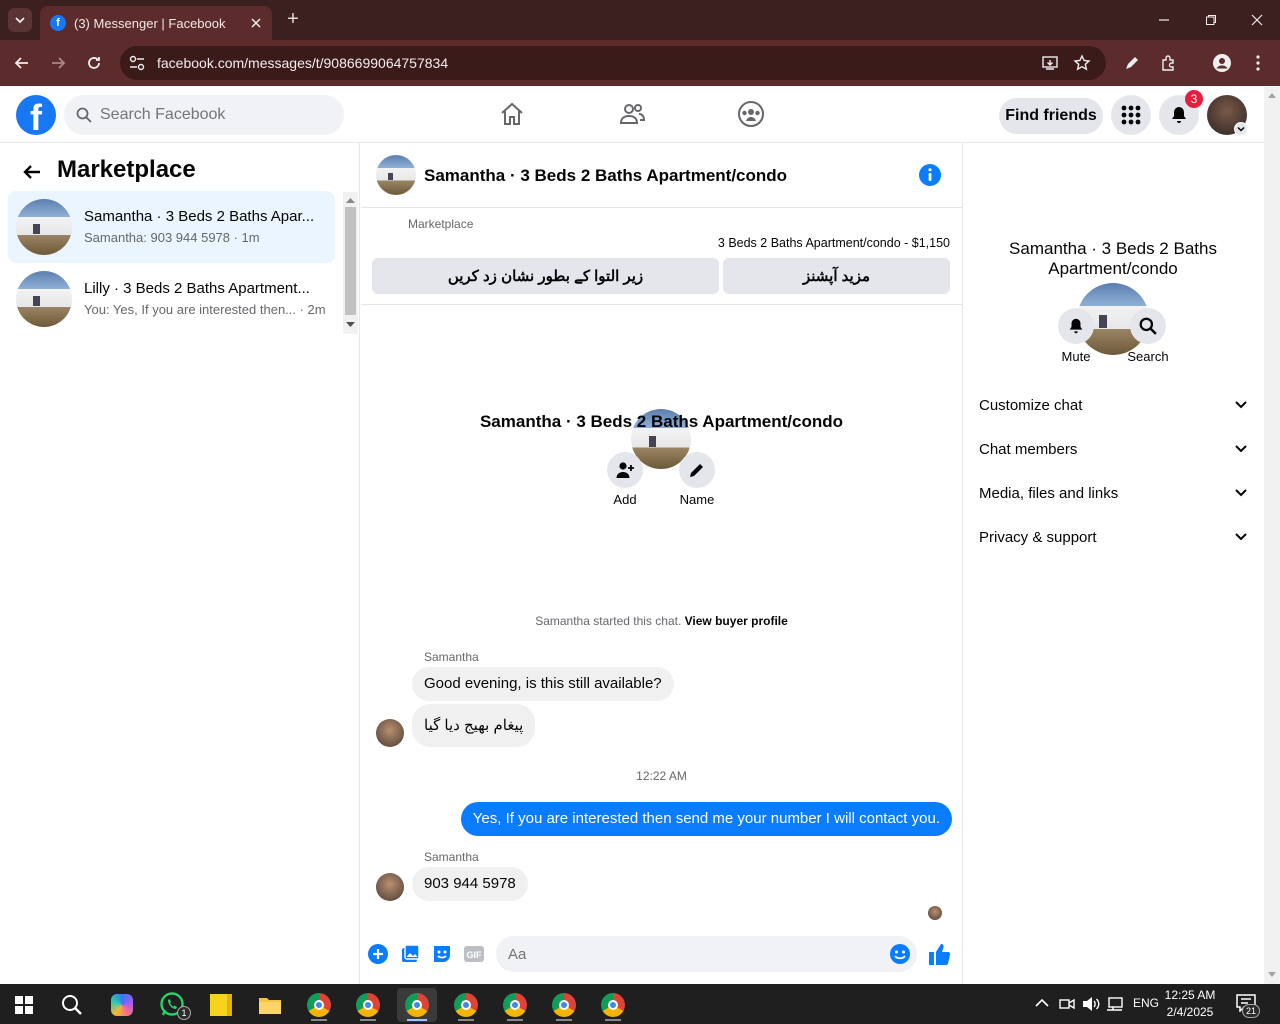  What do you see at coordinates (625, 470) in the screenshot?
I see `add-people-button` at bounding box center [625, 470].